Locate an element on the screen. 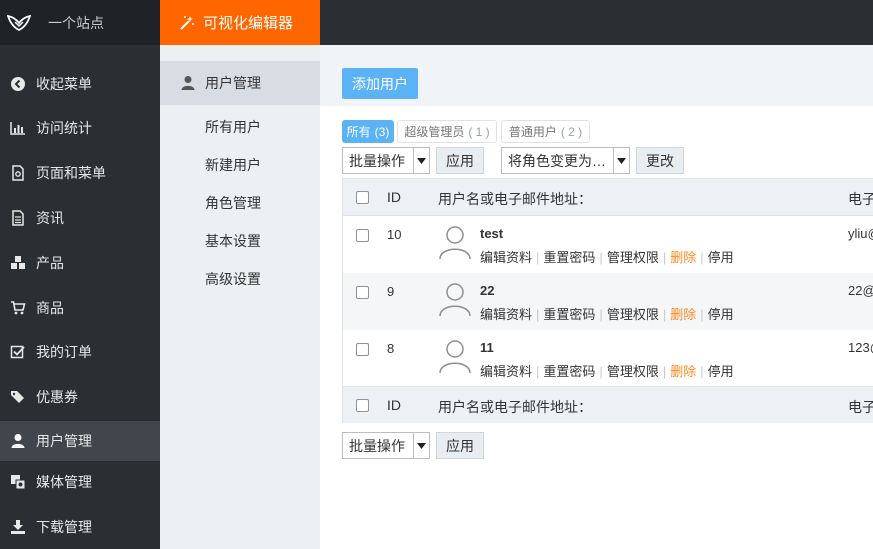 The width and height of the screenshot is (873, 549). sidebar-item-orders: 我的订单 is located at coordinates (80, 352).